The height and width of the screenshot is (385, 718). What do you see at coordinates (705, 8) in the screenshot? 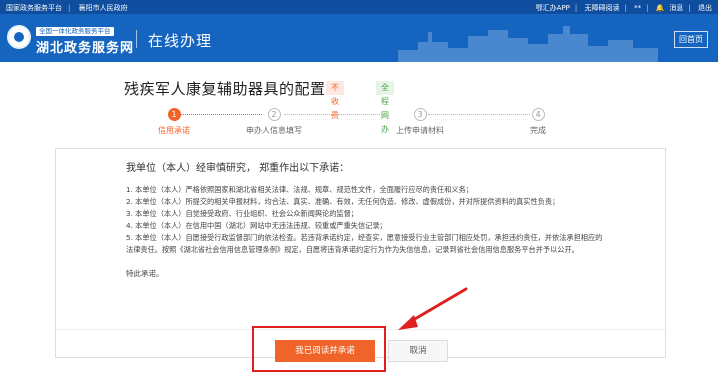
I see `logout-link: 退出` at bounding box center [705, 8].